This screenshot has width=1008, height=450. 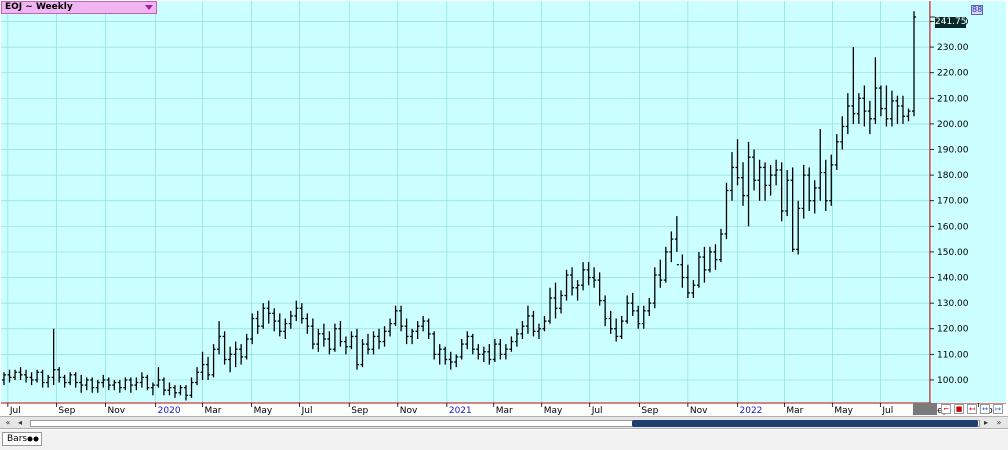 I want to click on price-tick-label: 220.00, so click(x=953, y=74).